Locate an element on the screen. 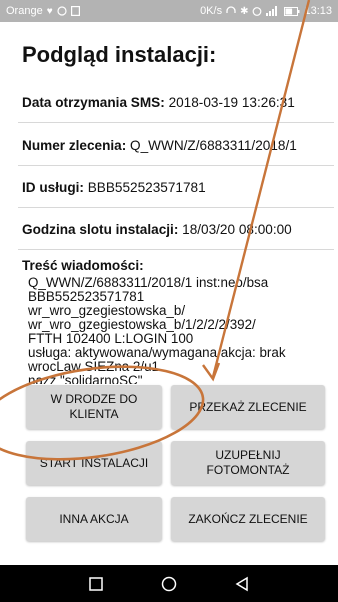  home-button is located at coordinates (169, 584).